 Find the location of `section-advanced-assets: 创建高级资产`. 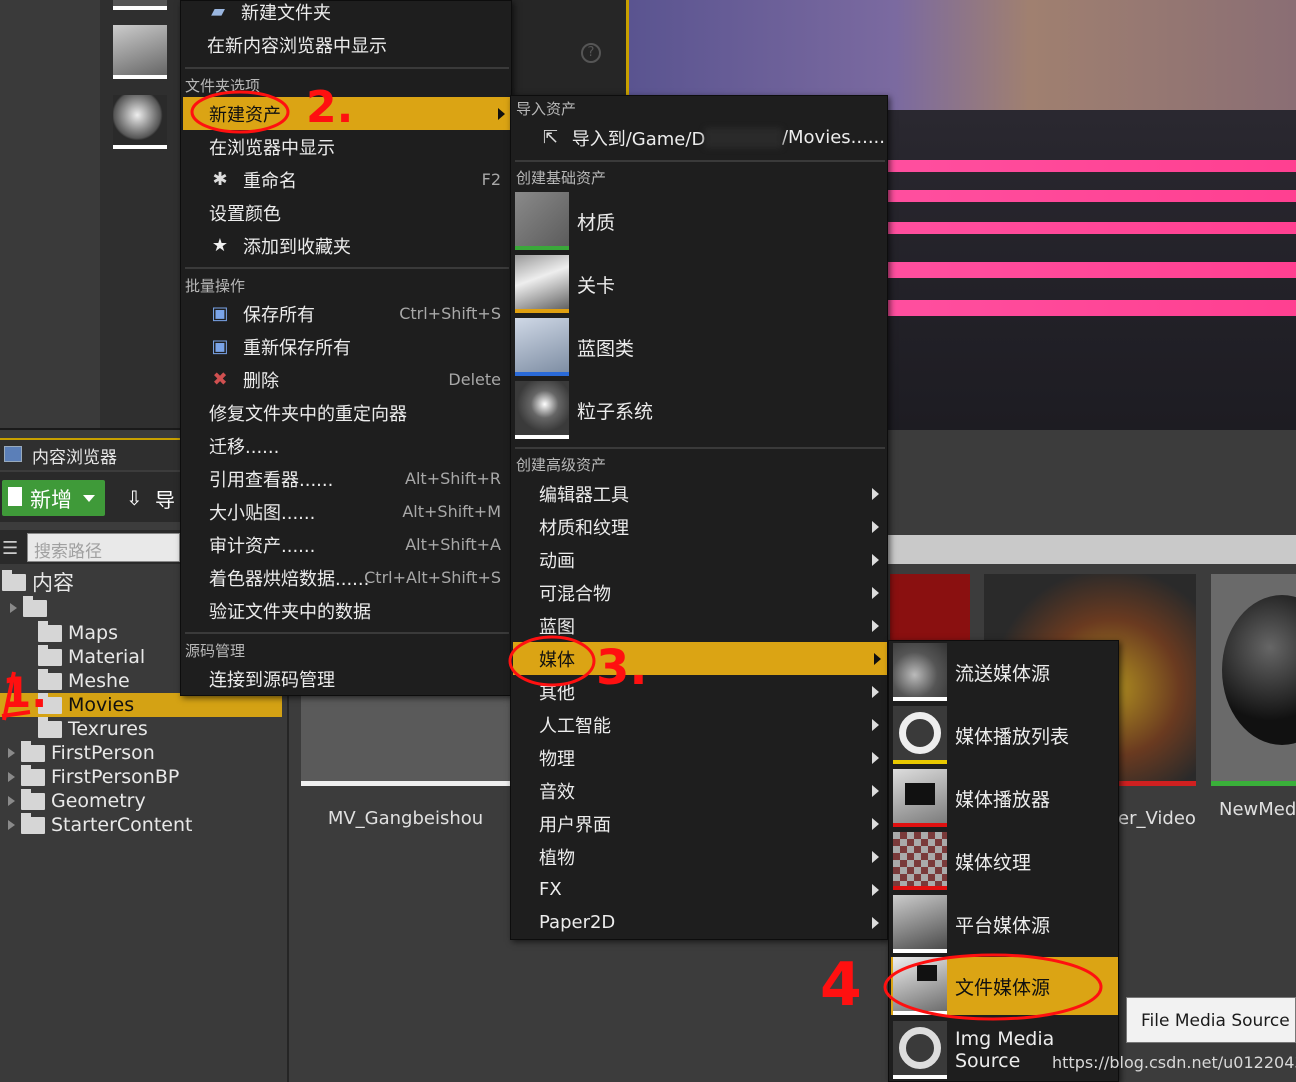

section-advanced-assets: 创建高级资产 is located at coordinates (561, 465).